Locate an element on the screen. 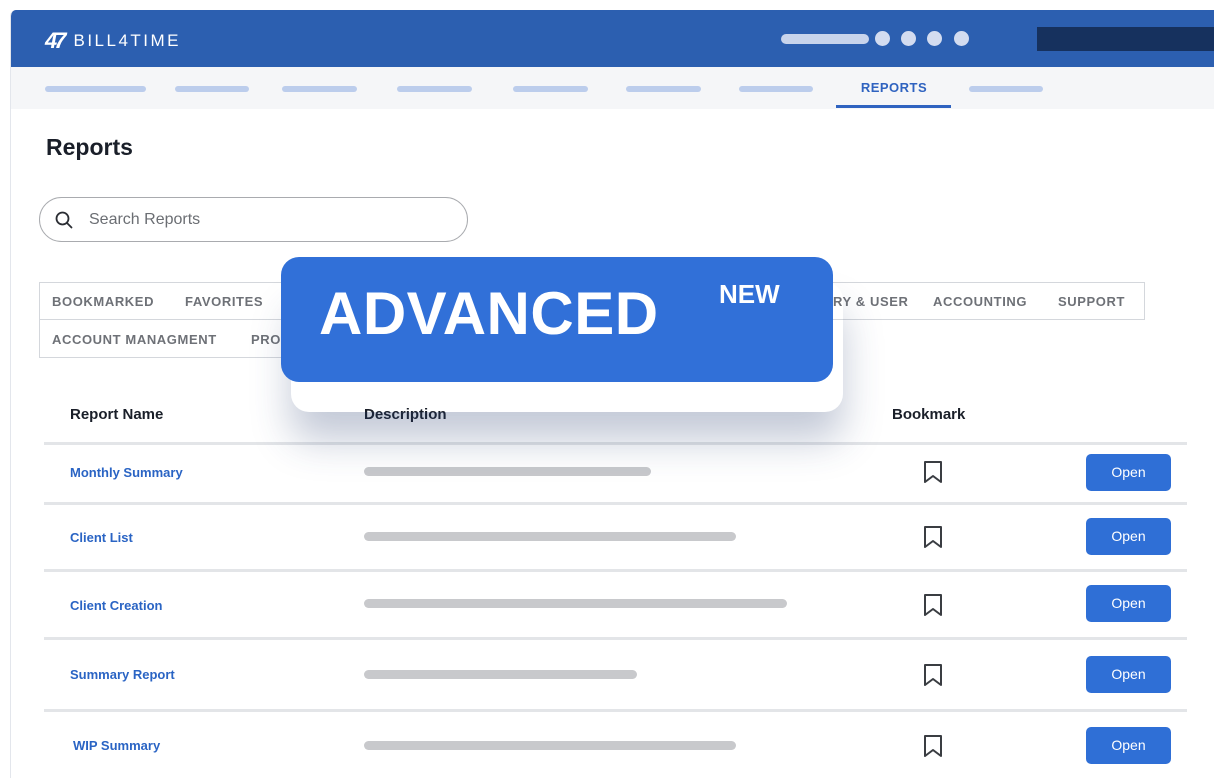 The height and width of the screenshot is (778, 1214). page-title: Reports is located at coordinates (89, 147).